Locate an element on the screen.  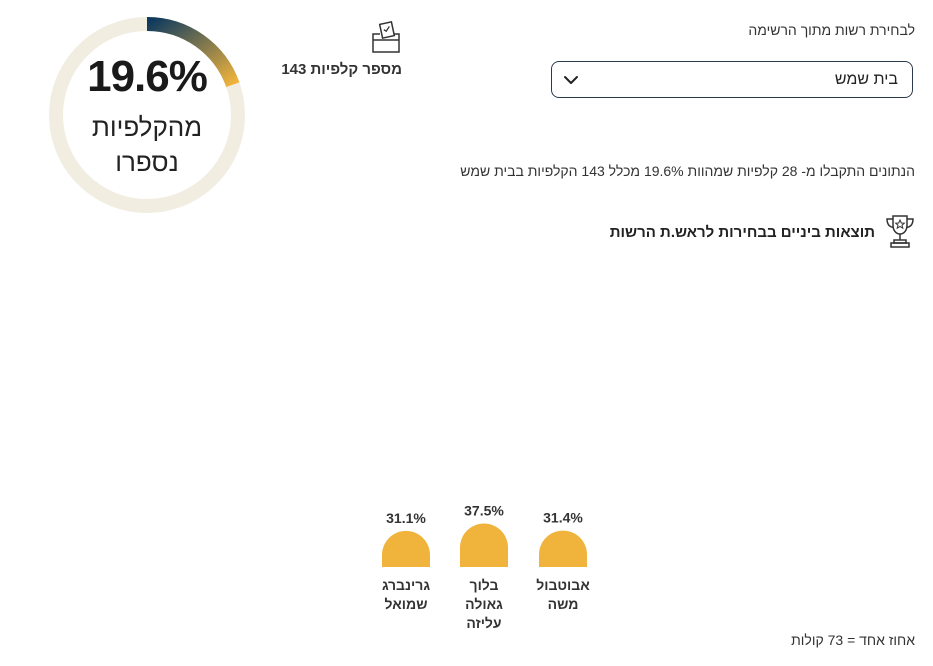
bar-category-label-2: בלוך גאולה עליזה is located at coordinates (484, 604).